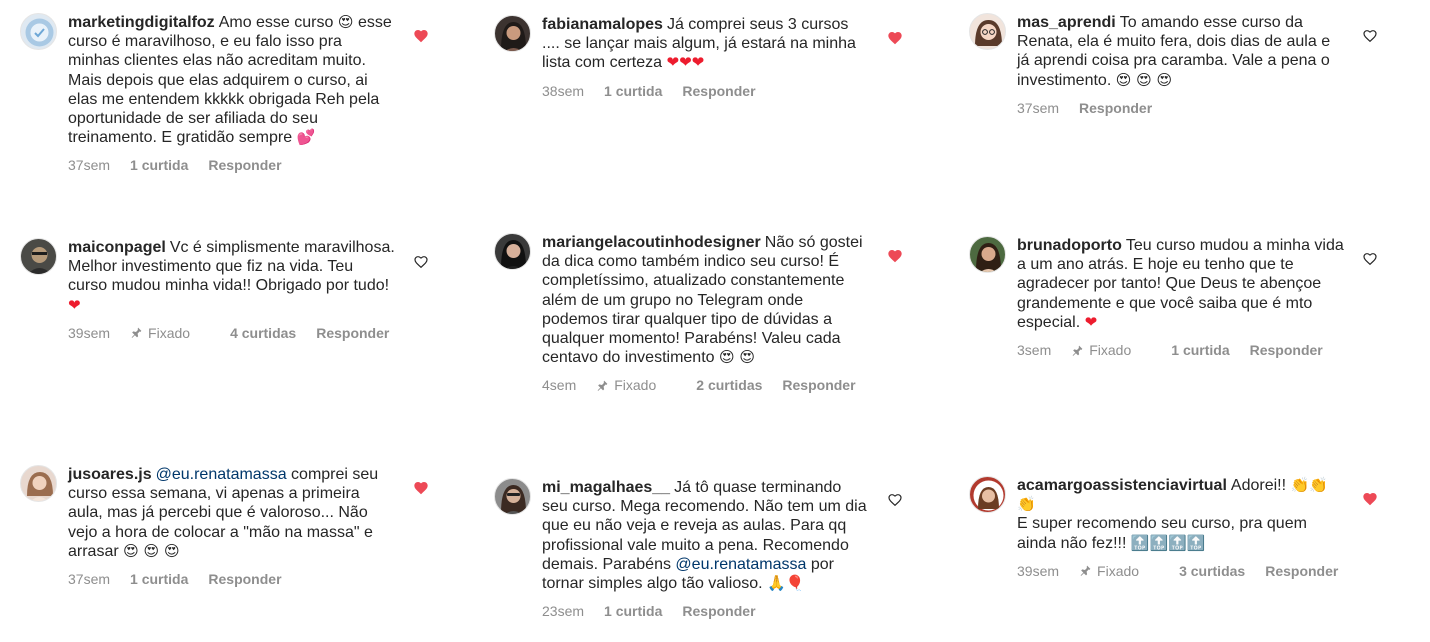 The height and width of the screenshot is (642, 1430). Describe the element at coordinates (263, 333) in the screenshot. I see `likes-count: 4 curtidas` at that location.